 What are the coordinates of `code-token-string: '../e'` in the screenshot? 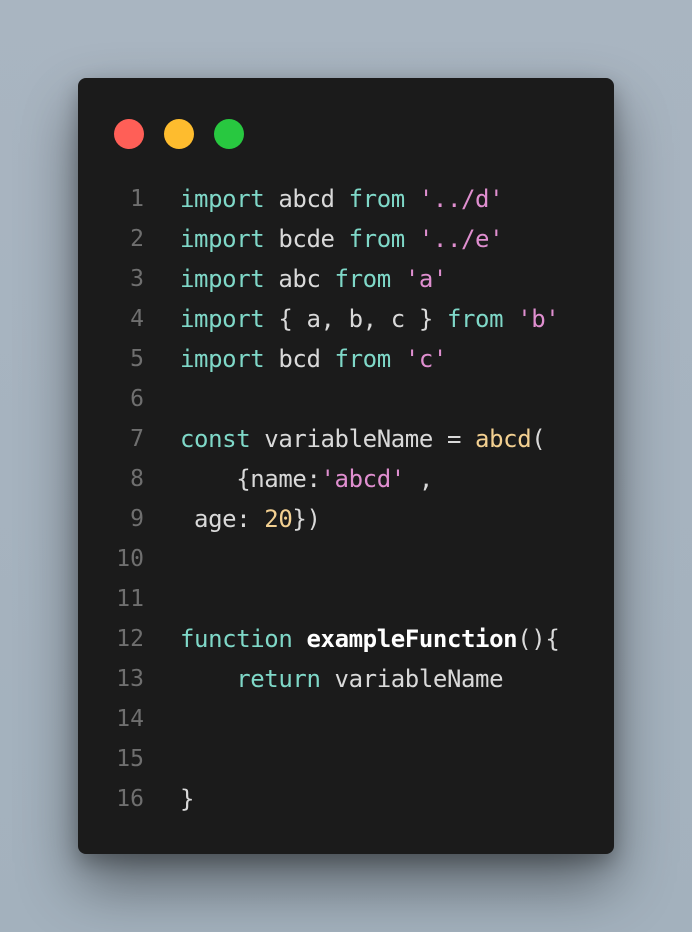 It's located at (461, 239).